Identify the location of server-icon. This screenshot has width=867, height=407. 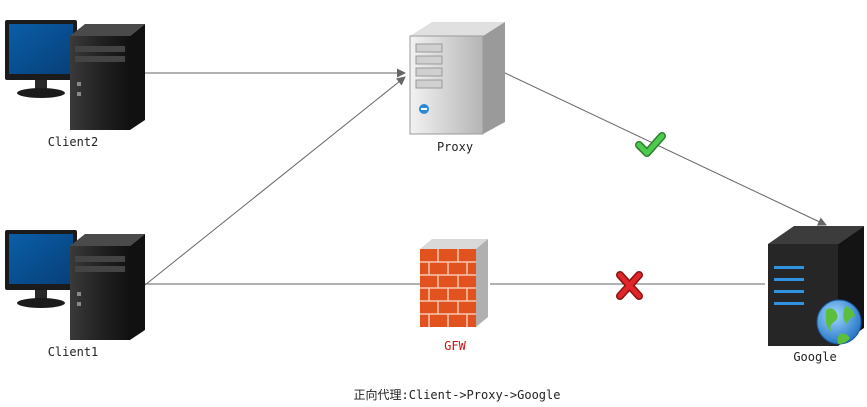
(457, 78).